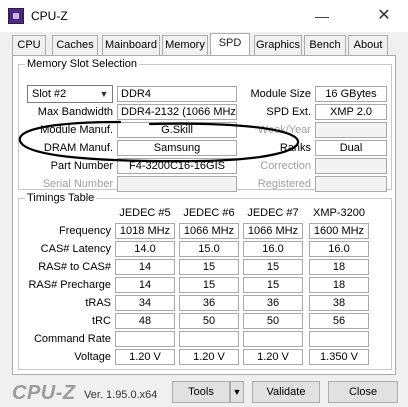 This screenshot has height=407, width=408. I want to click on tab-spd: SPD, so click(230, 44).